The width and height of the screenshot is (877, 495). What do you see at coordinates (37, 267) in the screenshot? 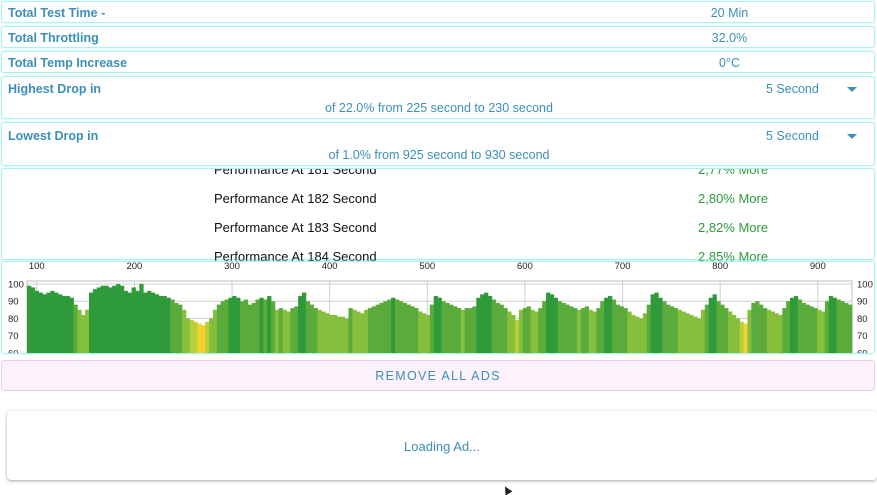
I see `x-tick-label: 100` at bounding box center [37, 267].